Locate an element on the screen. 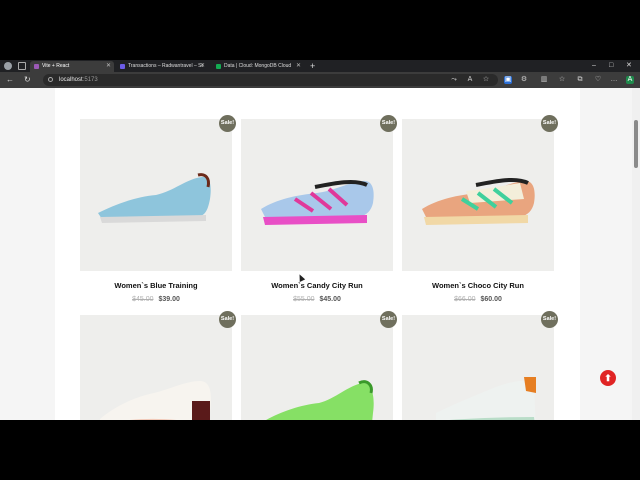 This screenshot has width=640, height=480. browser-essentials-icon: ♡ is located at coordinates (598, 80).